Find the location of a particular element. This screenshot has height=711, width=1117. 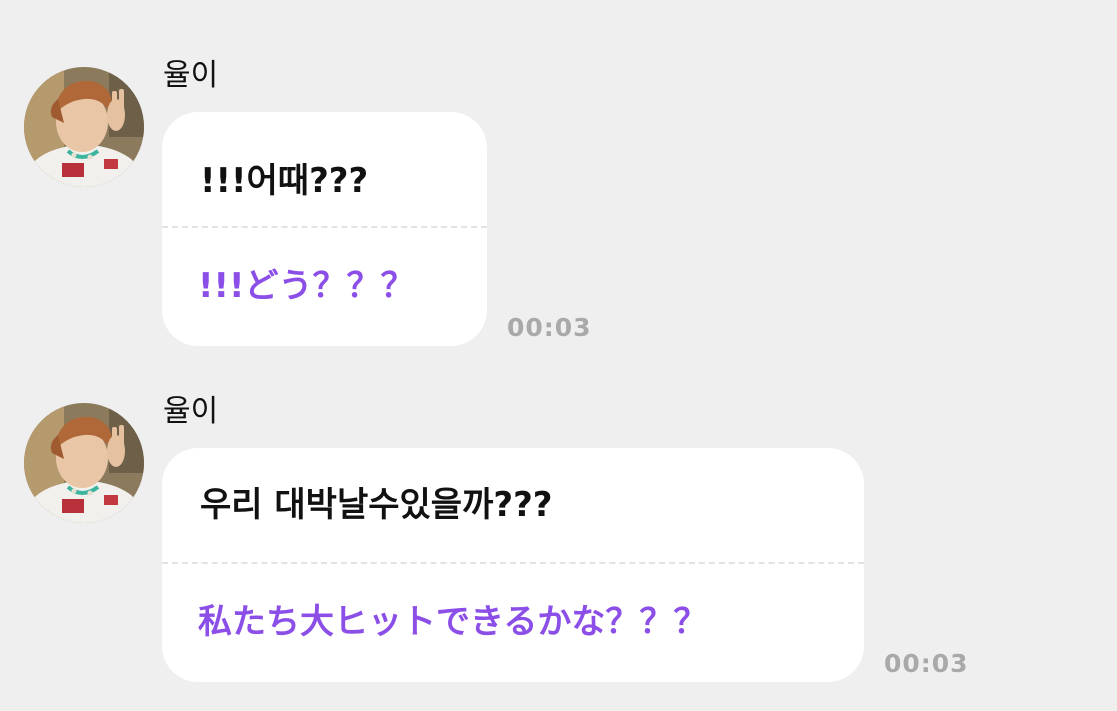

message-original-text: 우리 대박날수있을까??? is located at coordinates (376, 505).